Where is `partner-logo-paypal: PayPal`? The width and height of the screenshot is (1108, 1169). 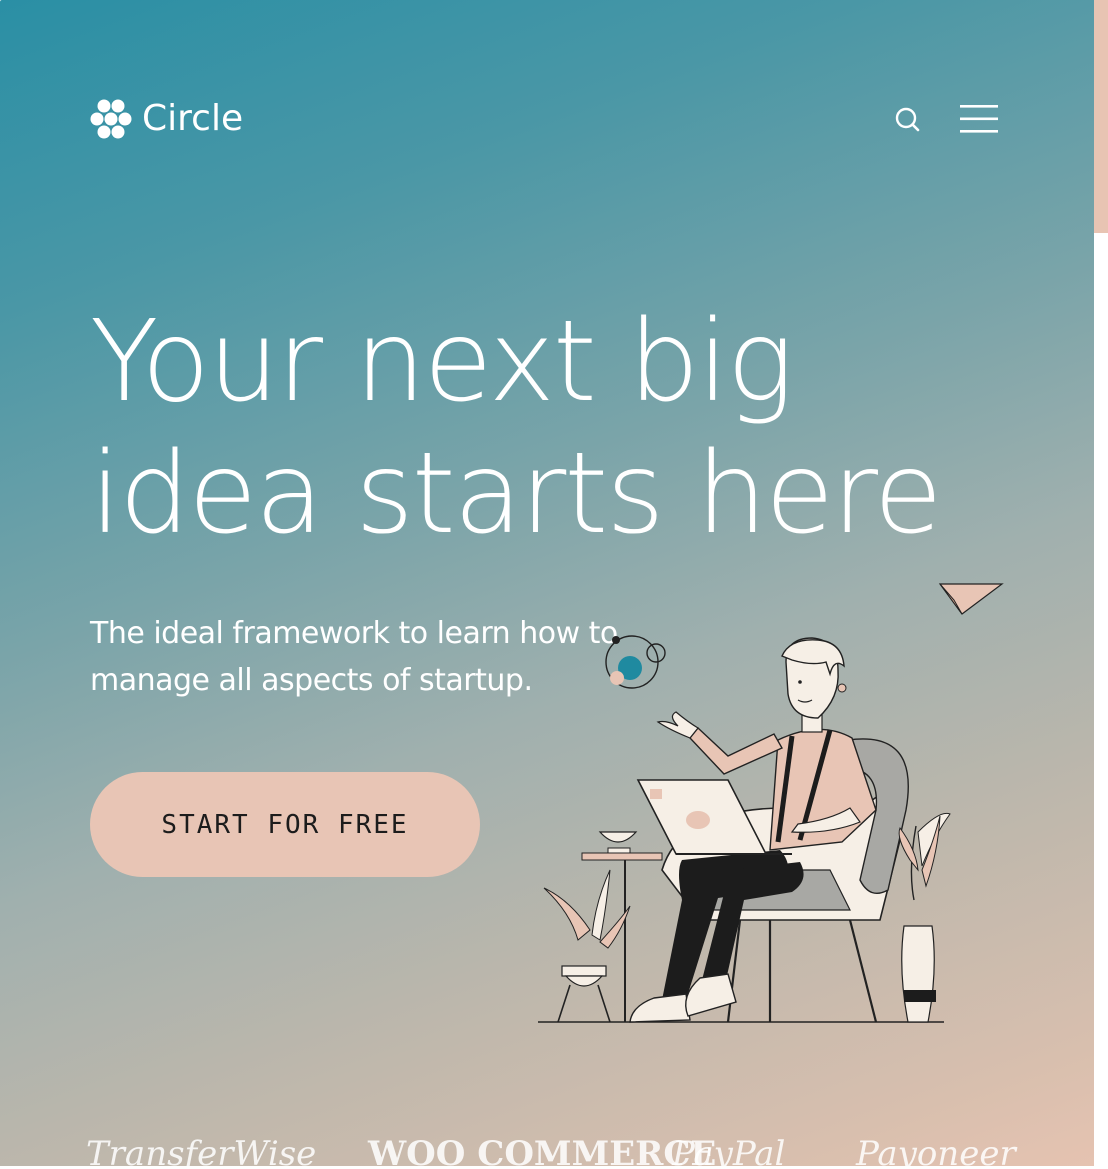 partner-logo-paypal: PayPal is located at coordinates (729, 1151).